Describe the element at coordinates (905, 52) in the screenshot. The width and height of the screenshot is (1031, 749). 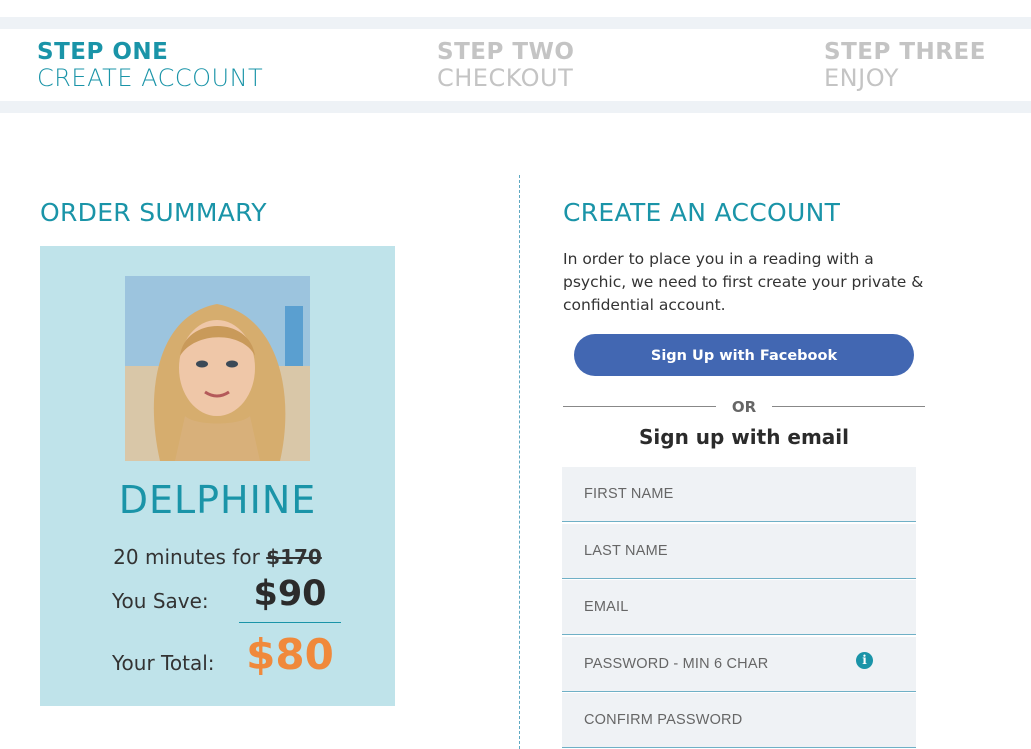
I see `step-three-number: STEP THREE` at that location.